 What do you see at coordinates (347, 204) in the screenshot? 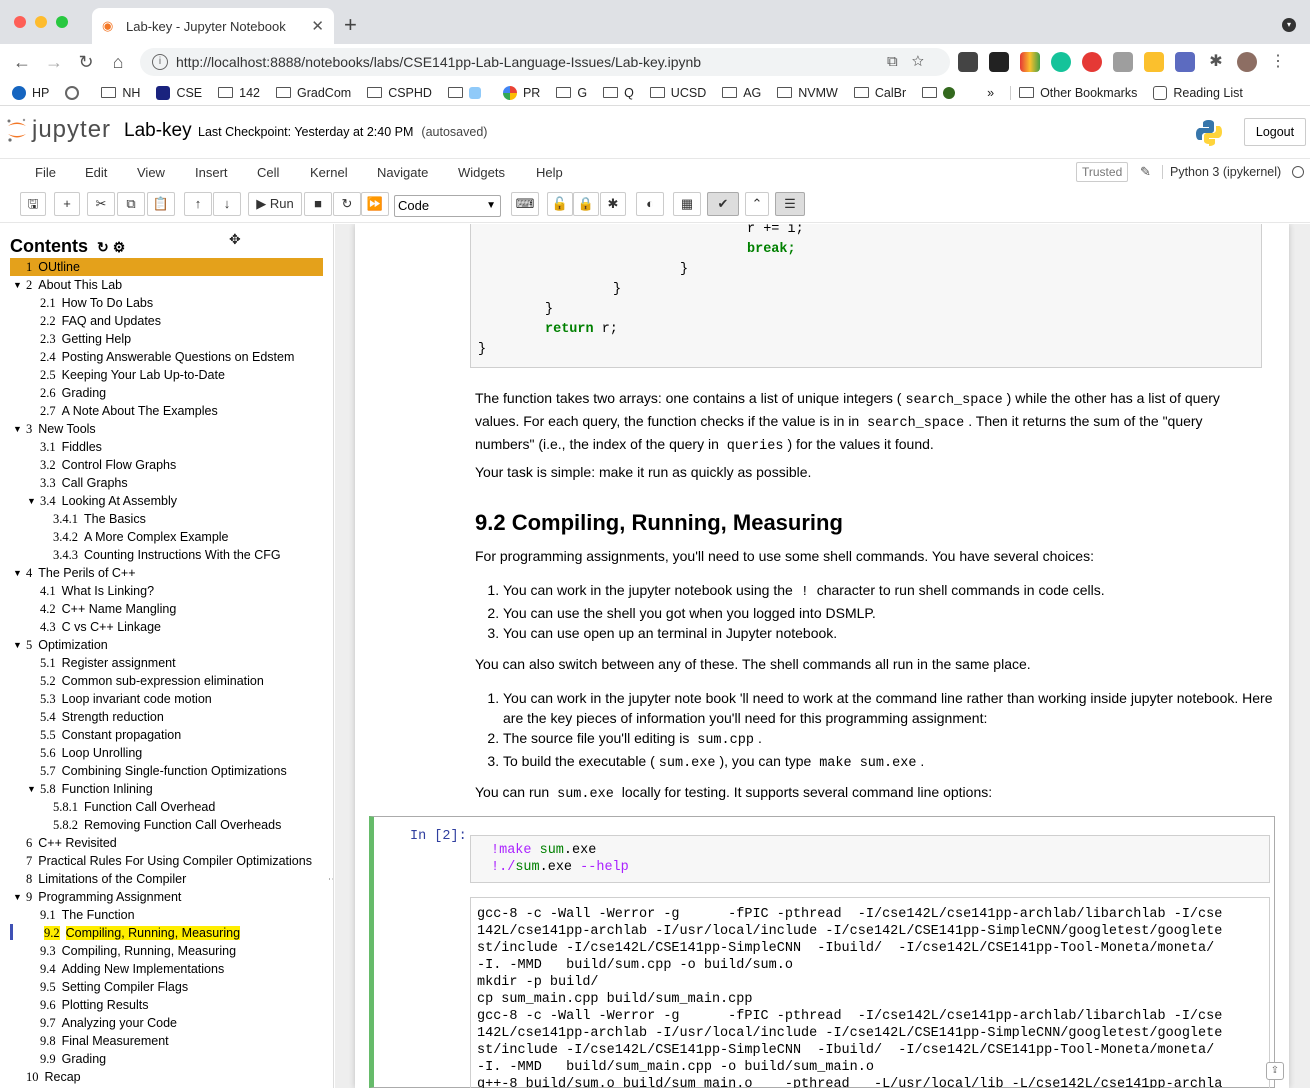
I see `restart-icon: ↻` at bounding box center [347, 204].